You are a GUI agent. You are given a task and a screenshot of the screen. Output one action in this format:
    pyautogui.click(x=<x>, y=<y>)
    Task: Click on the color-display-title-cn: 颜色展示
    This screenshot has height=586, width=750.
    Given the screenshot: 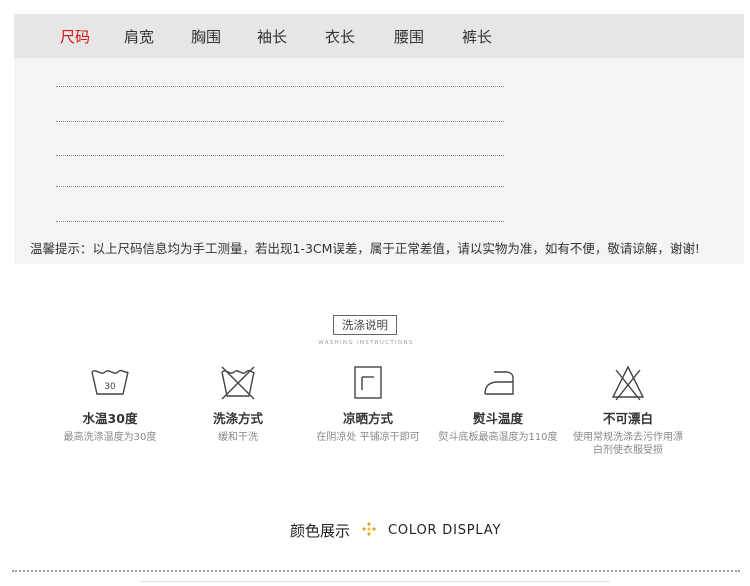 What is the action you would take?
    pyautogui.click(x=320, y=530)
    